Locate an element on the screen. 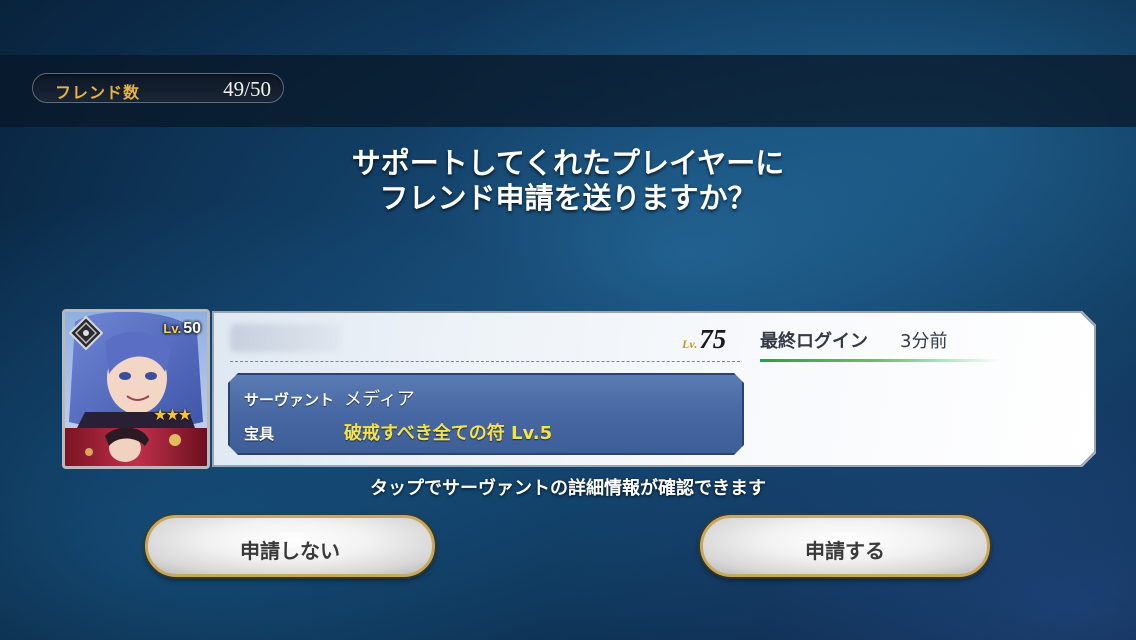 The width and height of the screenshot is (1136, 640). caster-class-icon is located at coordinates (86, 333).